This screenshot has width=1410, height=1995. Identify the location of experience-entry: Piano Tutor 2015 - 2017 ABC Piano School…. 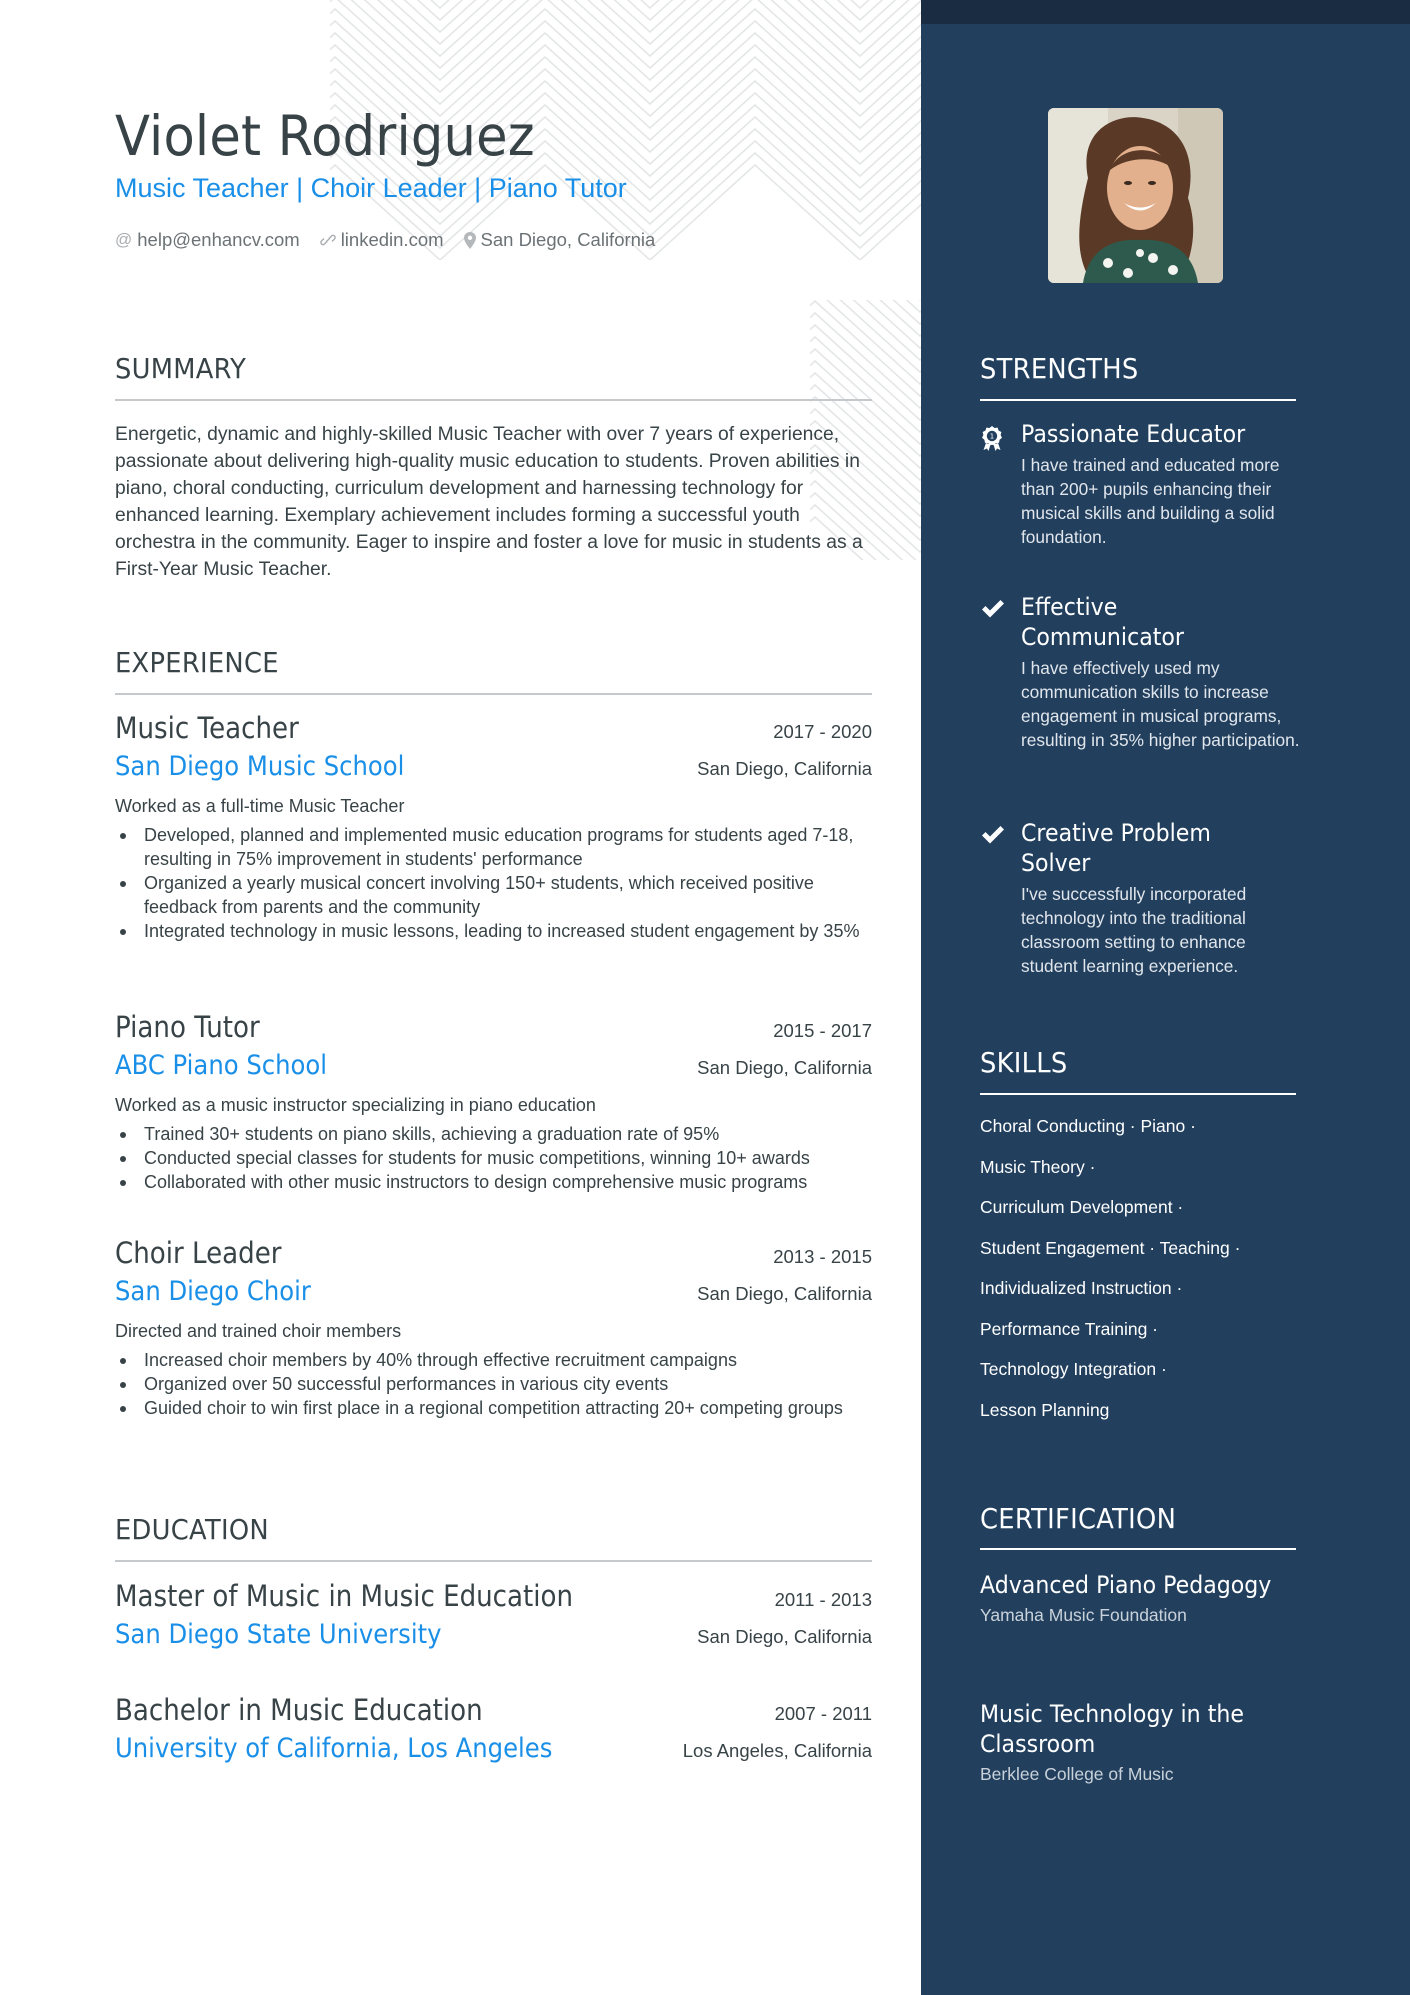
(493, 1102).